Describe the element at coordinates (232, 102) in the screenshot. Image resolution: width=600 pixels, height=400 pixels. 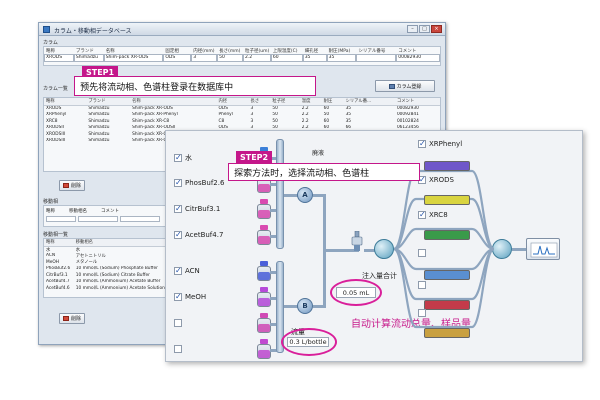
I see `column-table-header: 内径` at that location.